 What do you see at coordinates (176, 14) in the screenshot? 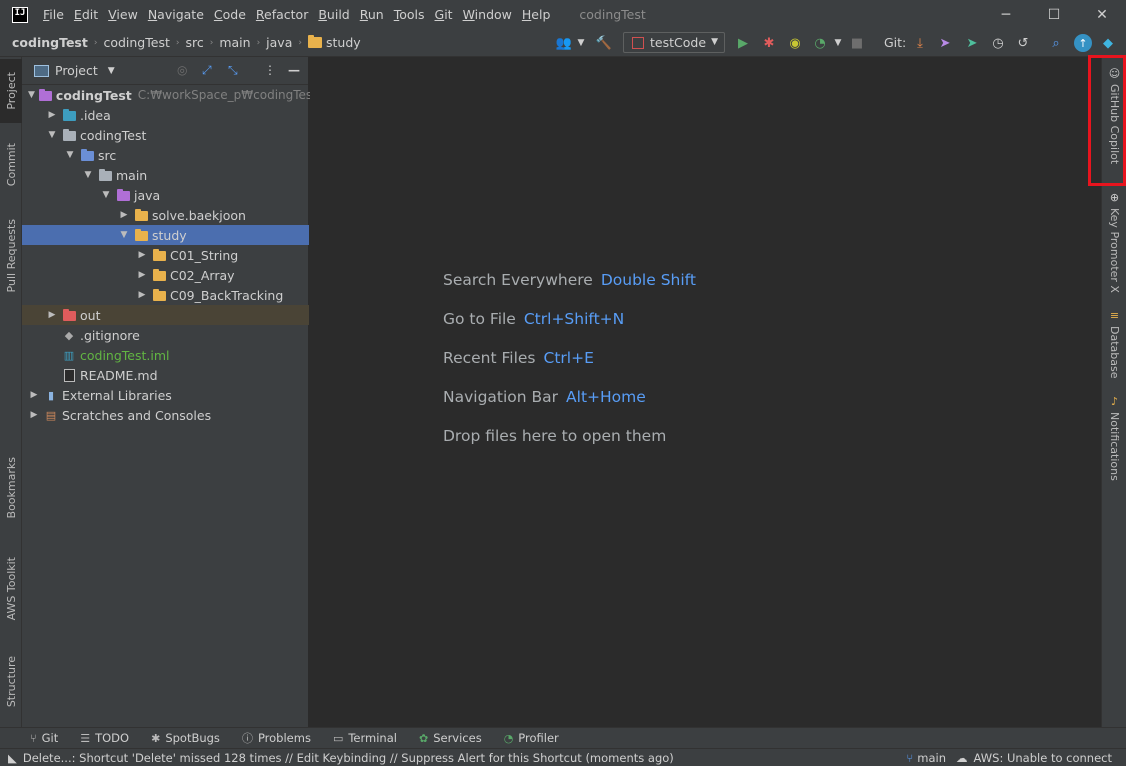
I see `menu-navigate: Navigate` at bounding box center [176, 14].